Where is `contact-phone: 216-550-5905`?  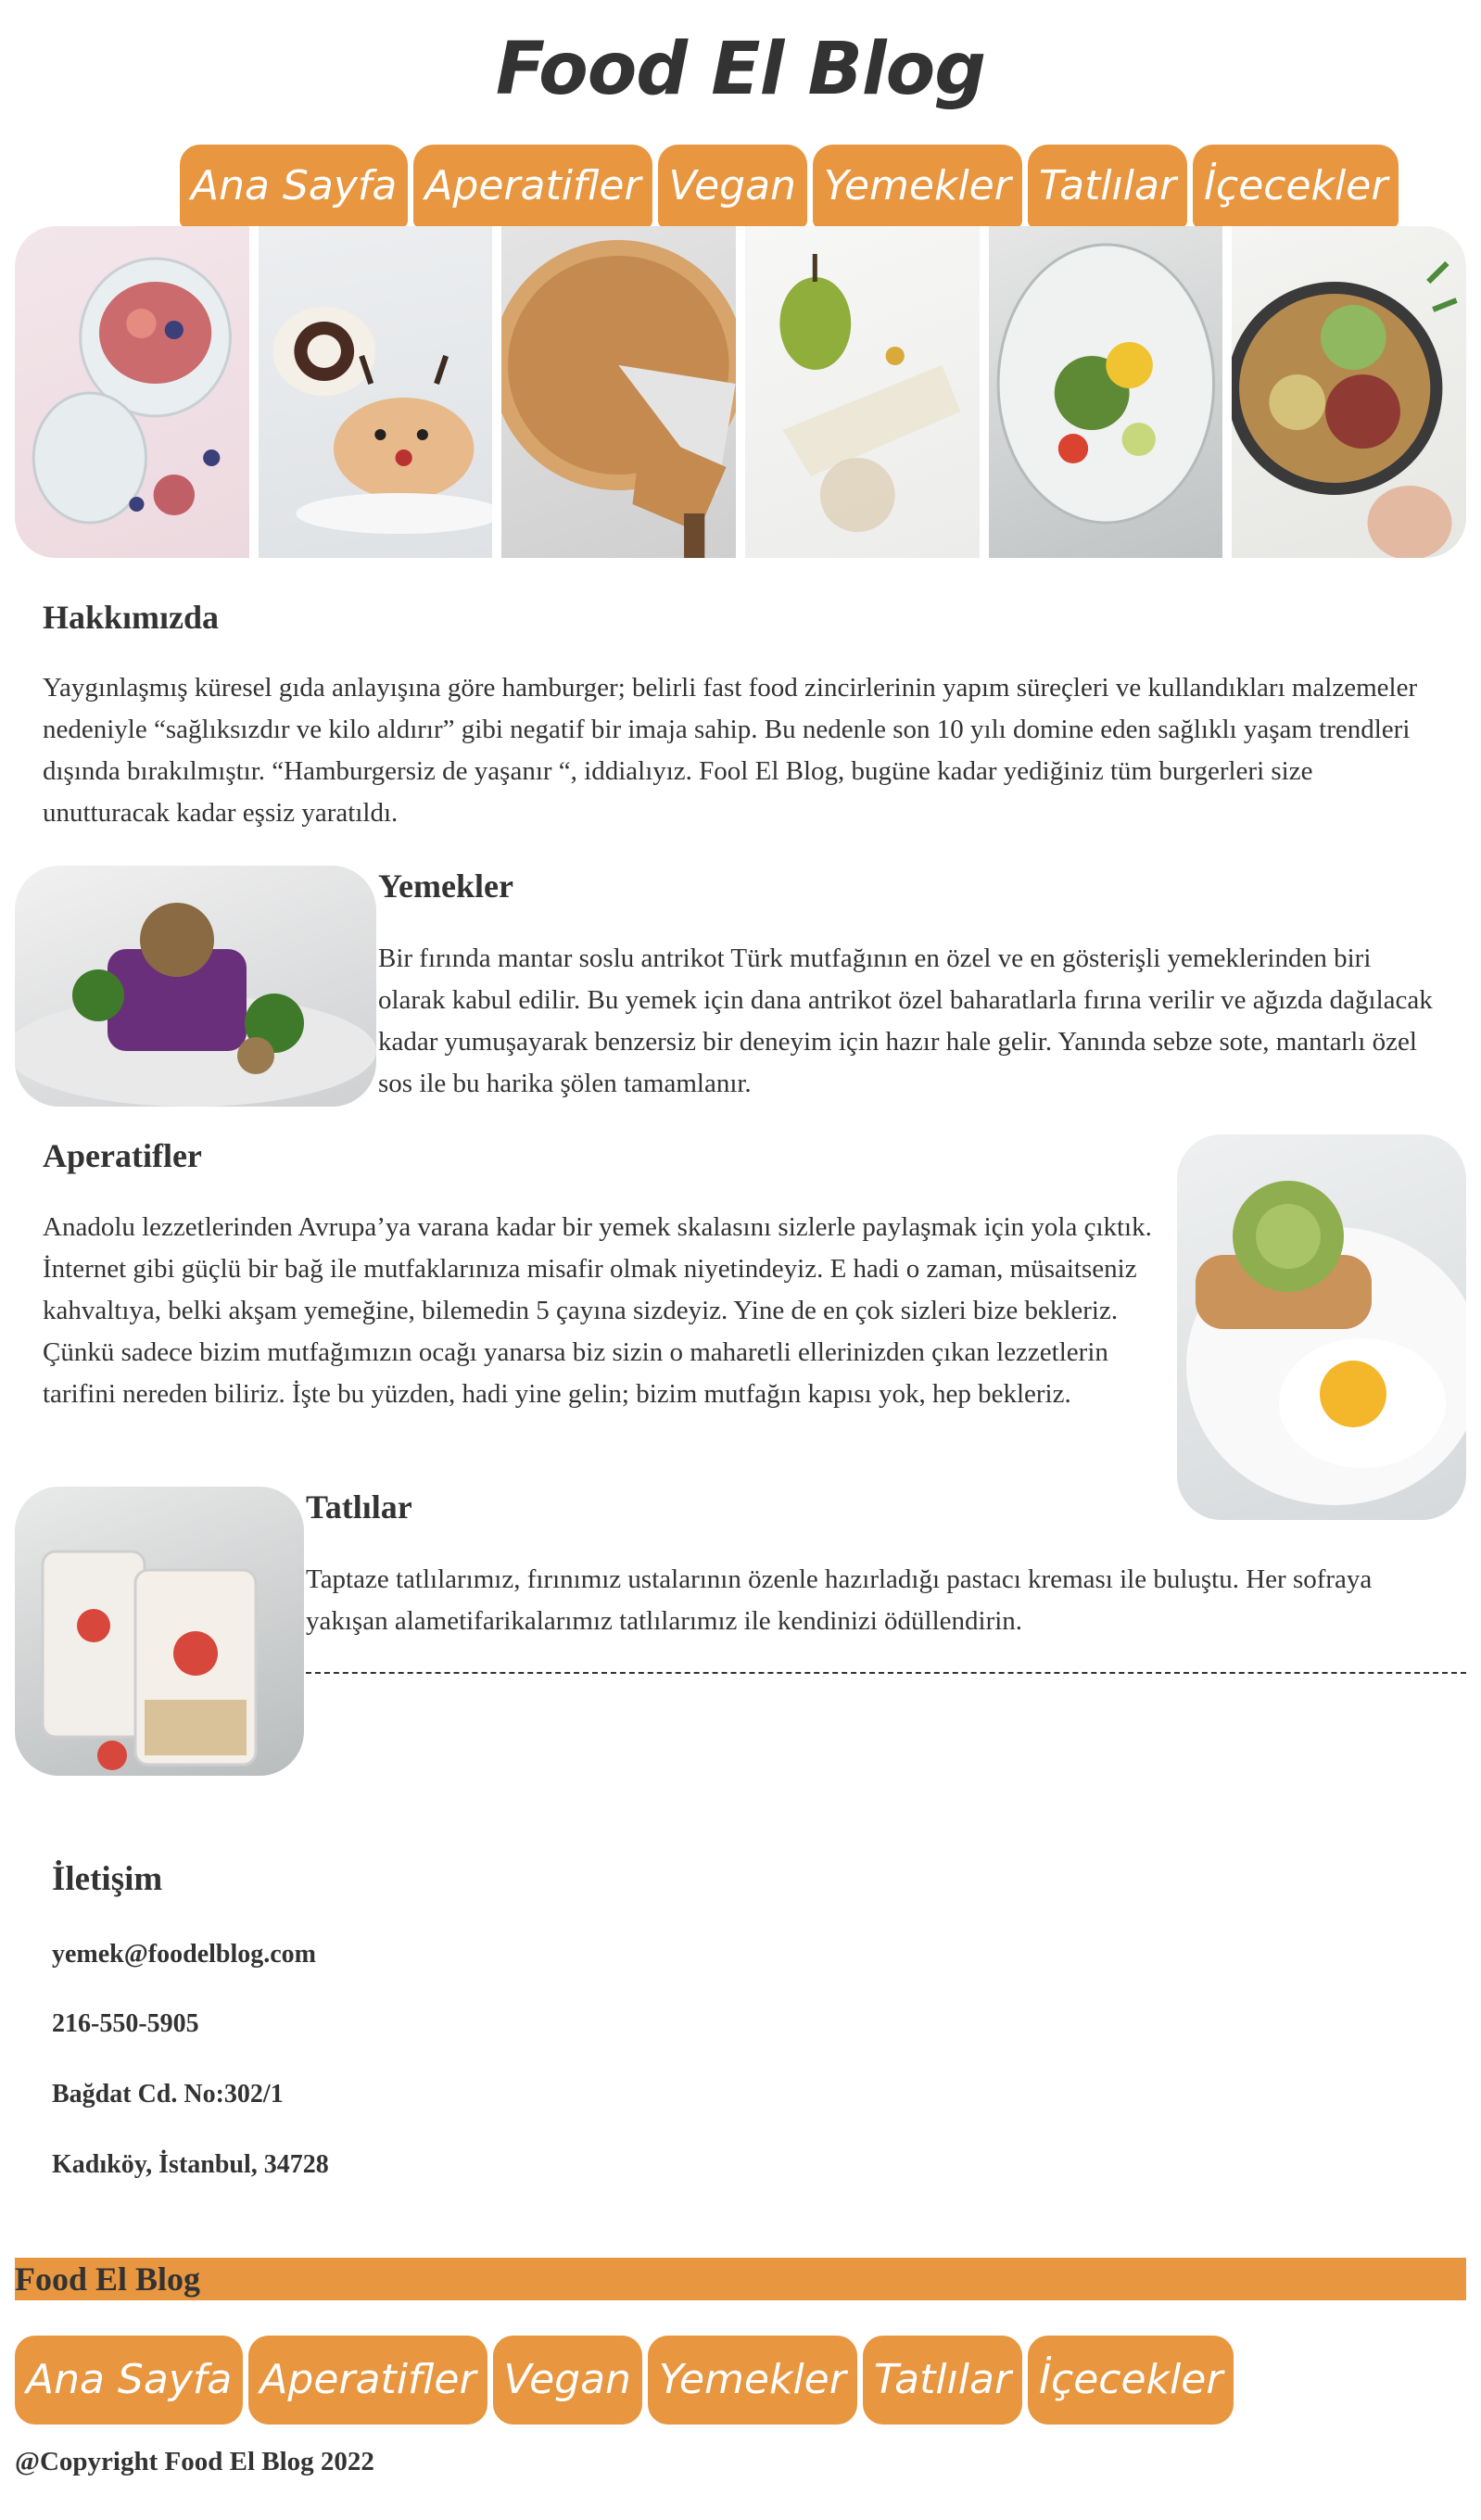 contact-phone: 216-550-5905 is located at coordinates (125, 2024).